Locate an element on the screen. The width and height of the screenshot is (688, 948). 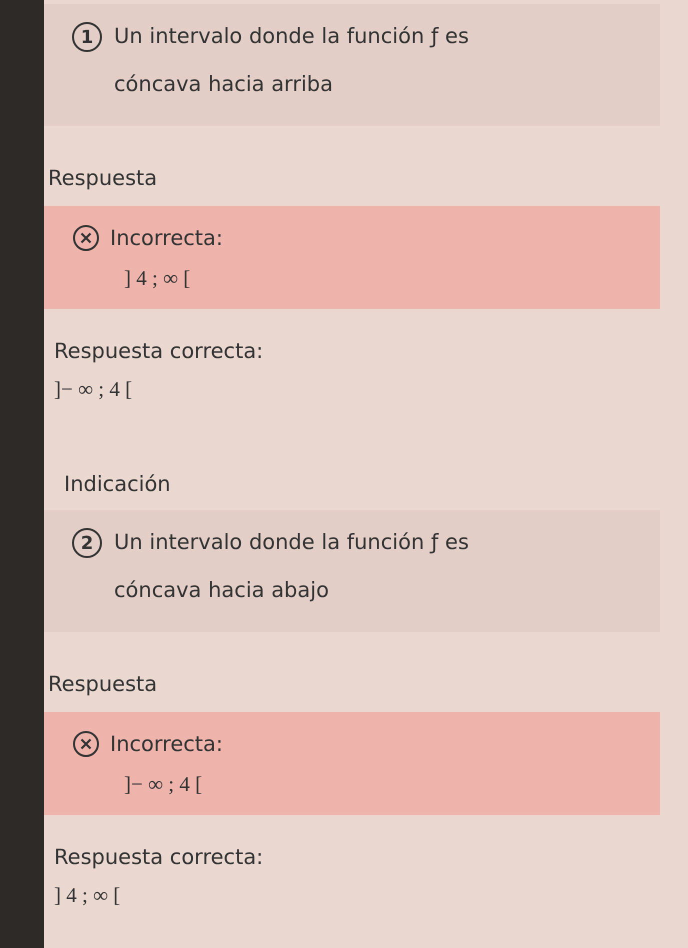
question-text: Un intervalo donde la función ƒ es cóncava hacia abajo is located at coordinates (292, 566).